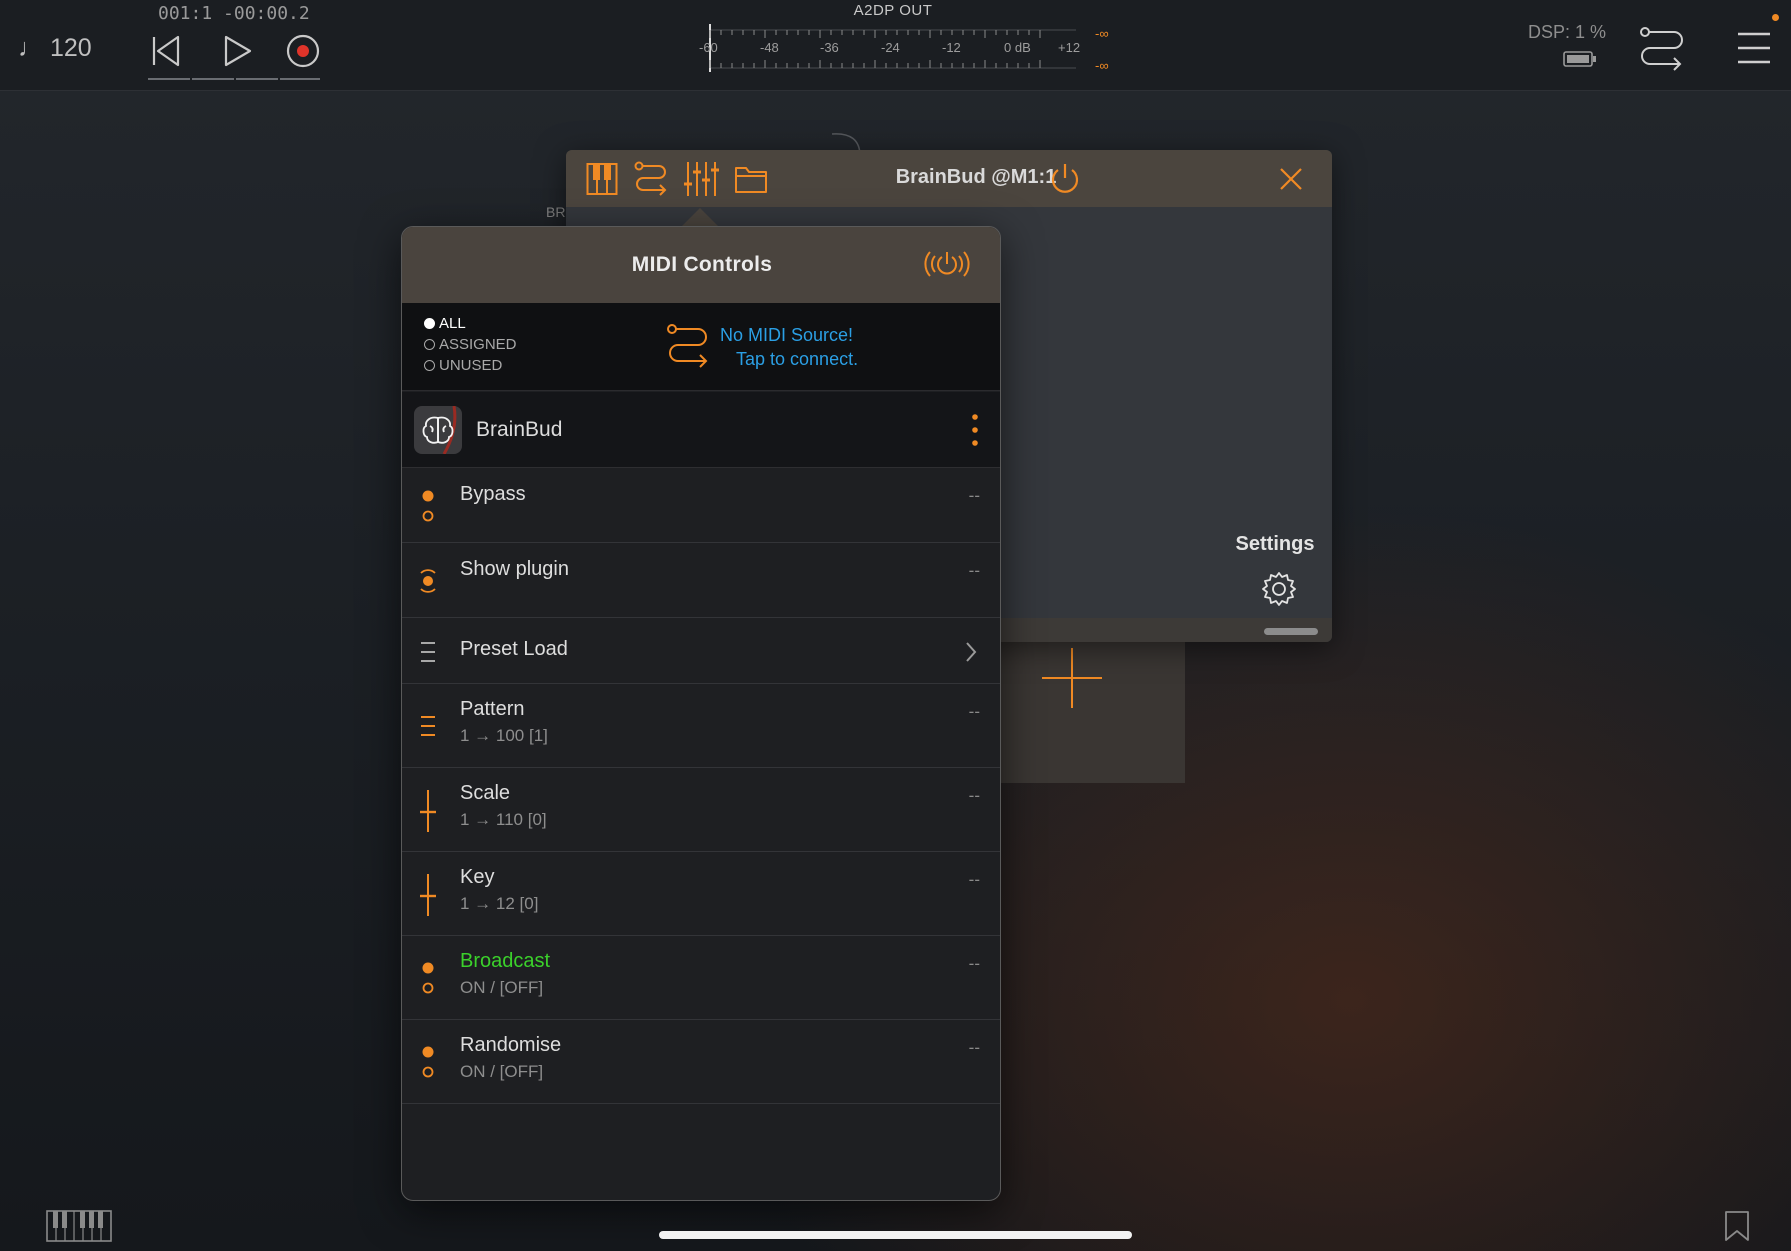 The width and height of the screenshot is (1791, 1251). Describe the element at coordinates (701, 810) in the screenshot. I see `control-row-scale: Scale 1 → 110 [0] --` at that location.